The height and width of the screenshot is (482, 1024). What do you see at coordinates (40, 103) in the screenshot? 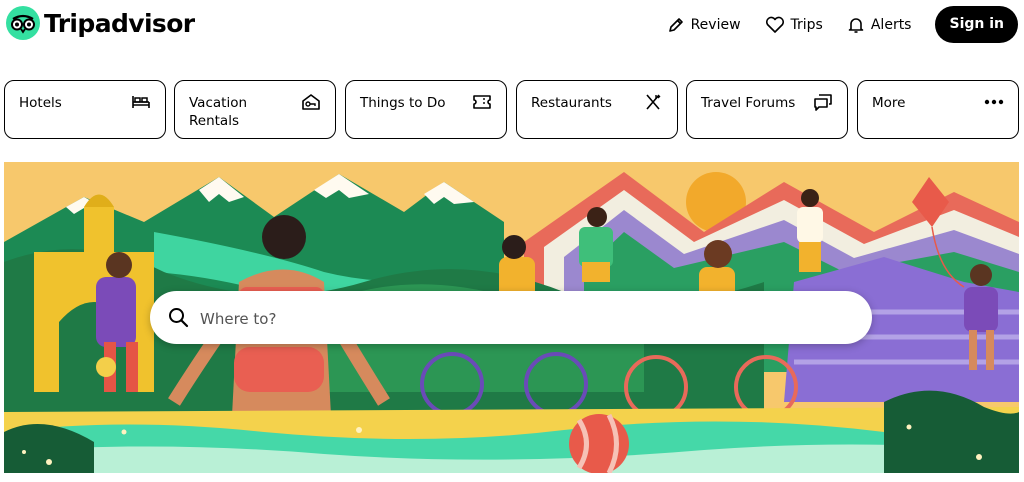
I see `tab-hotels-label: Hotels` at bounding box center [40, 103].